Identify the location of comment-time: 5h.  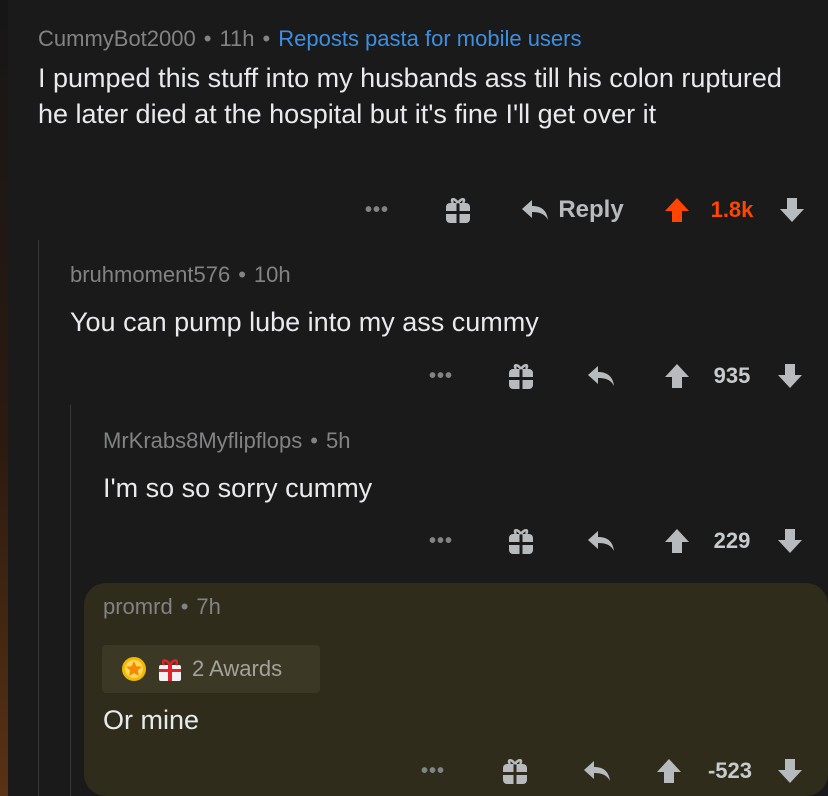
(338, 440).